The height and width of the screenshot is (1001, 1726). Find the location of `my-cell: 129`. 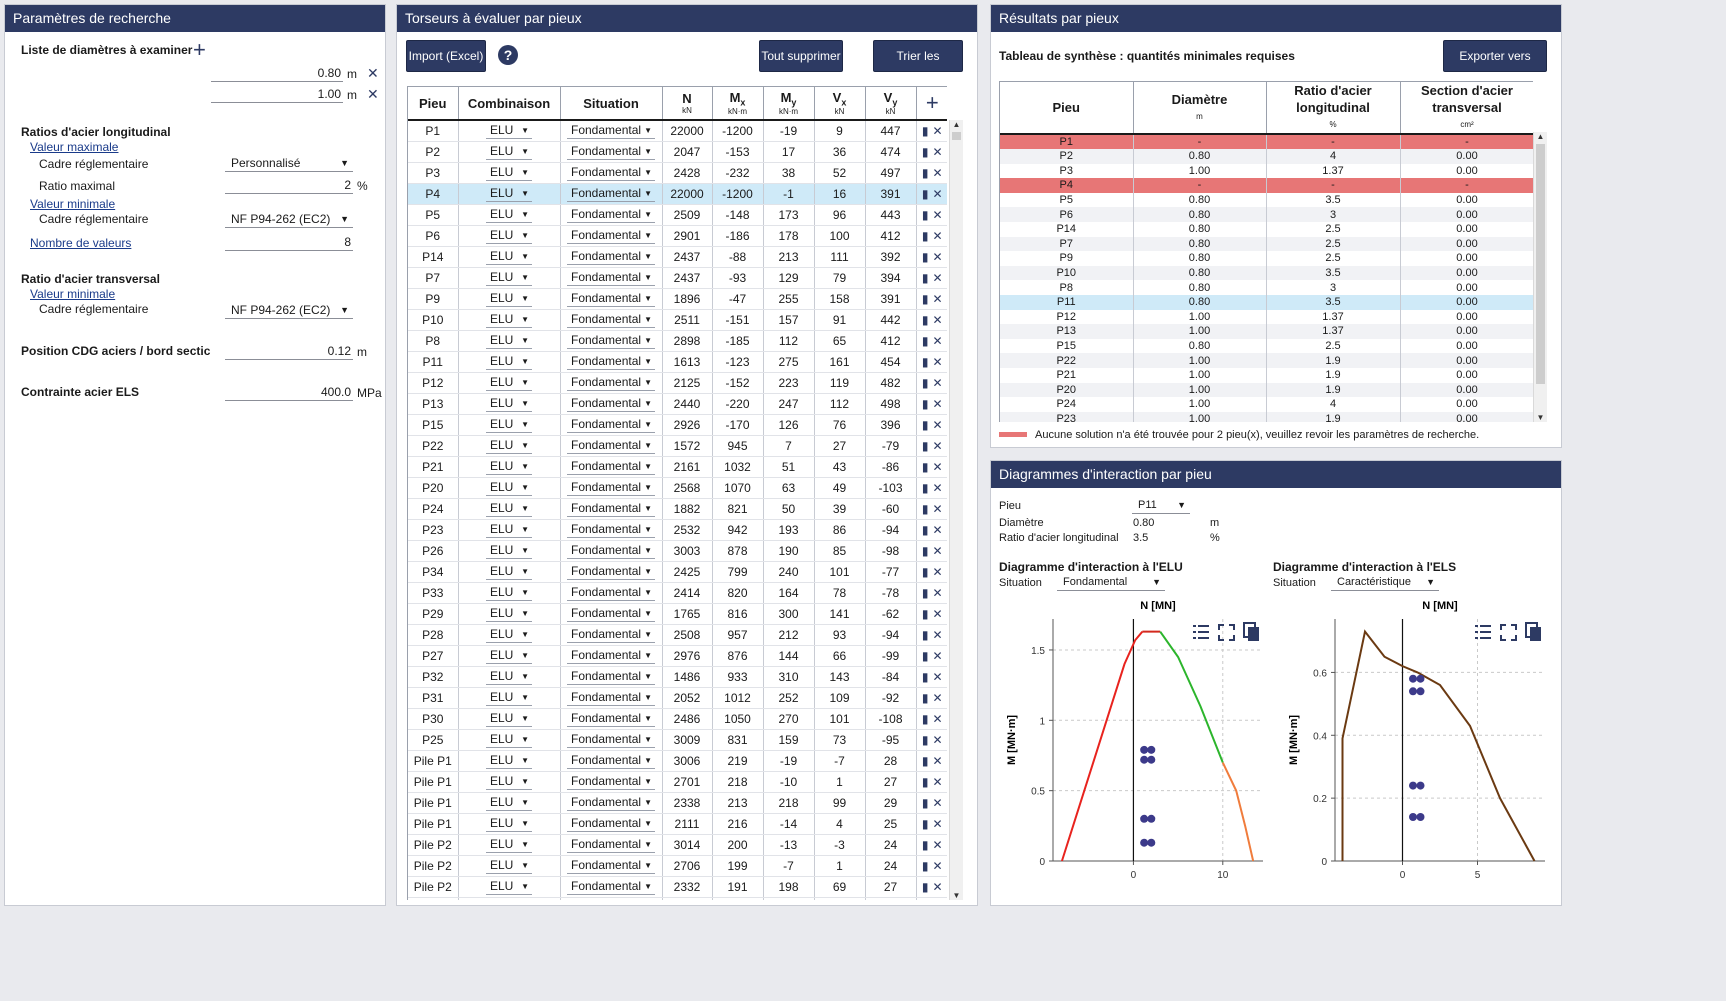

my-cell: 129 is located at coordinates (789, 278).